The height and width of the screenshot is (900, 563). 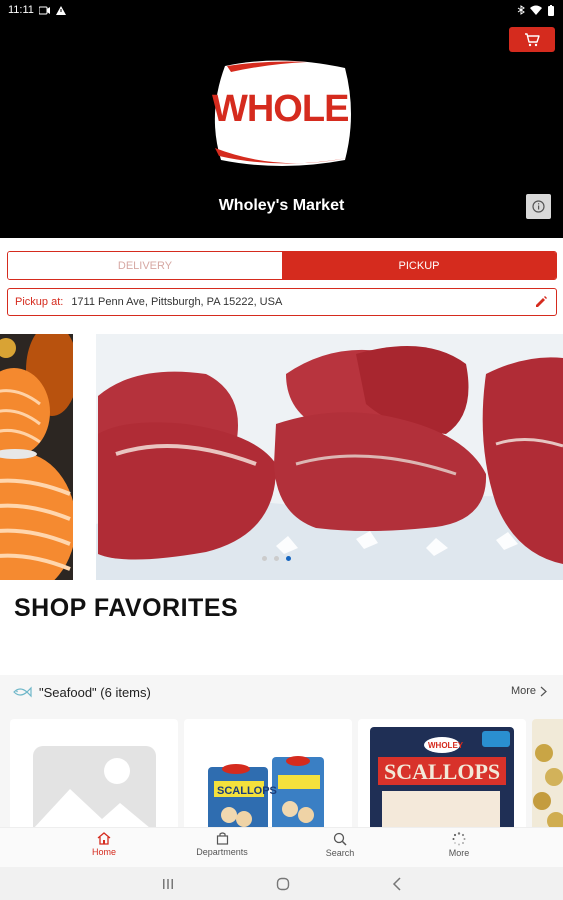 I want to click on cart-button, so click(x=532, y=39).